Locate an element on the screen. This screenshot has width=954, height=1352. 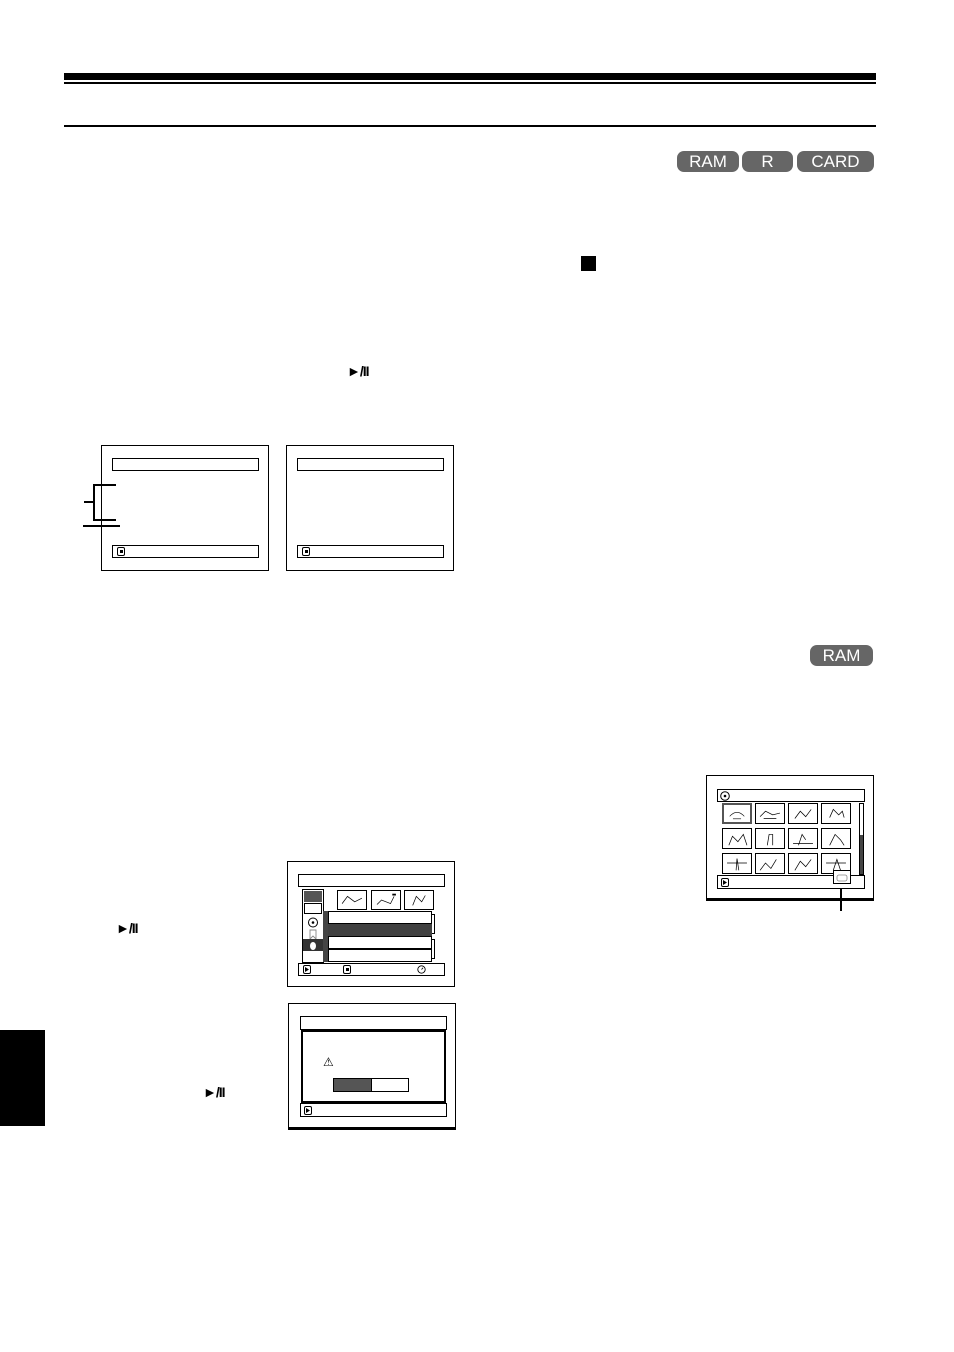
dialog-box: ⚠ is located at coordinates (373, 1066).